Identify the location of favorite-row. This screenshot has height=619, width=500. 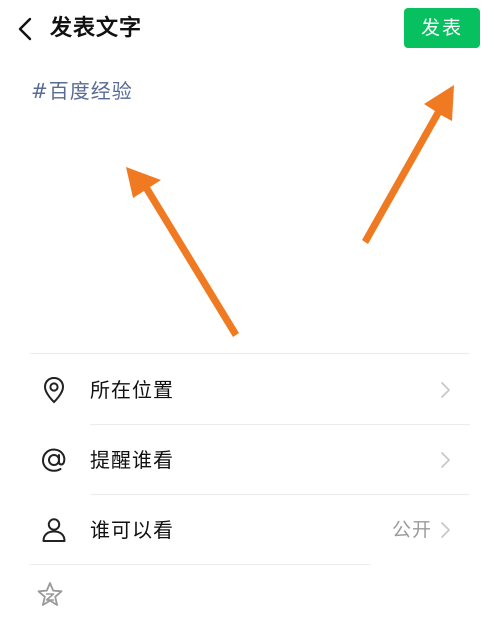
(250, 593).